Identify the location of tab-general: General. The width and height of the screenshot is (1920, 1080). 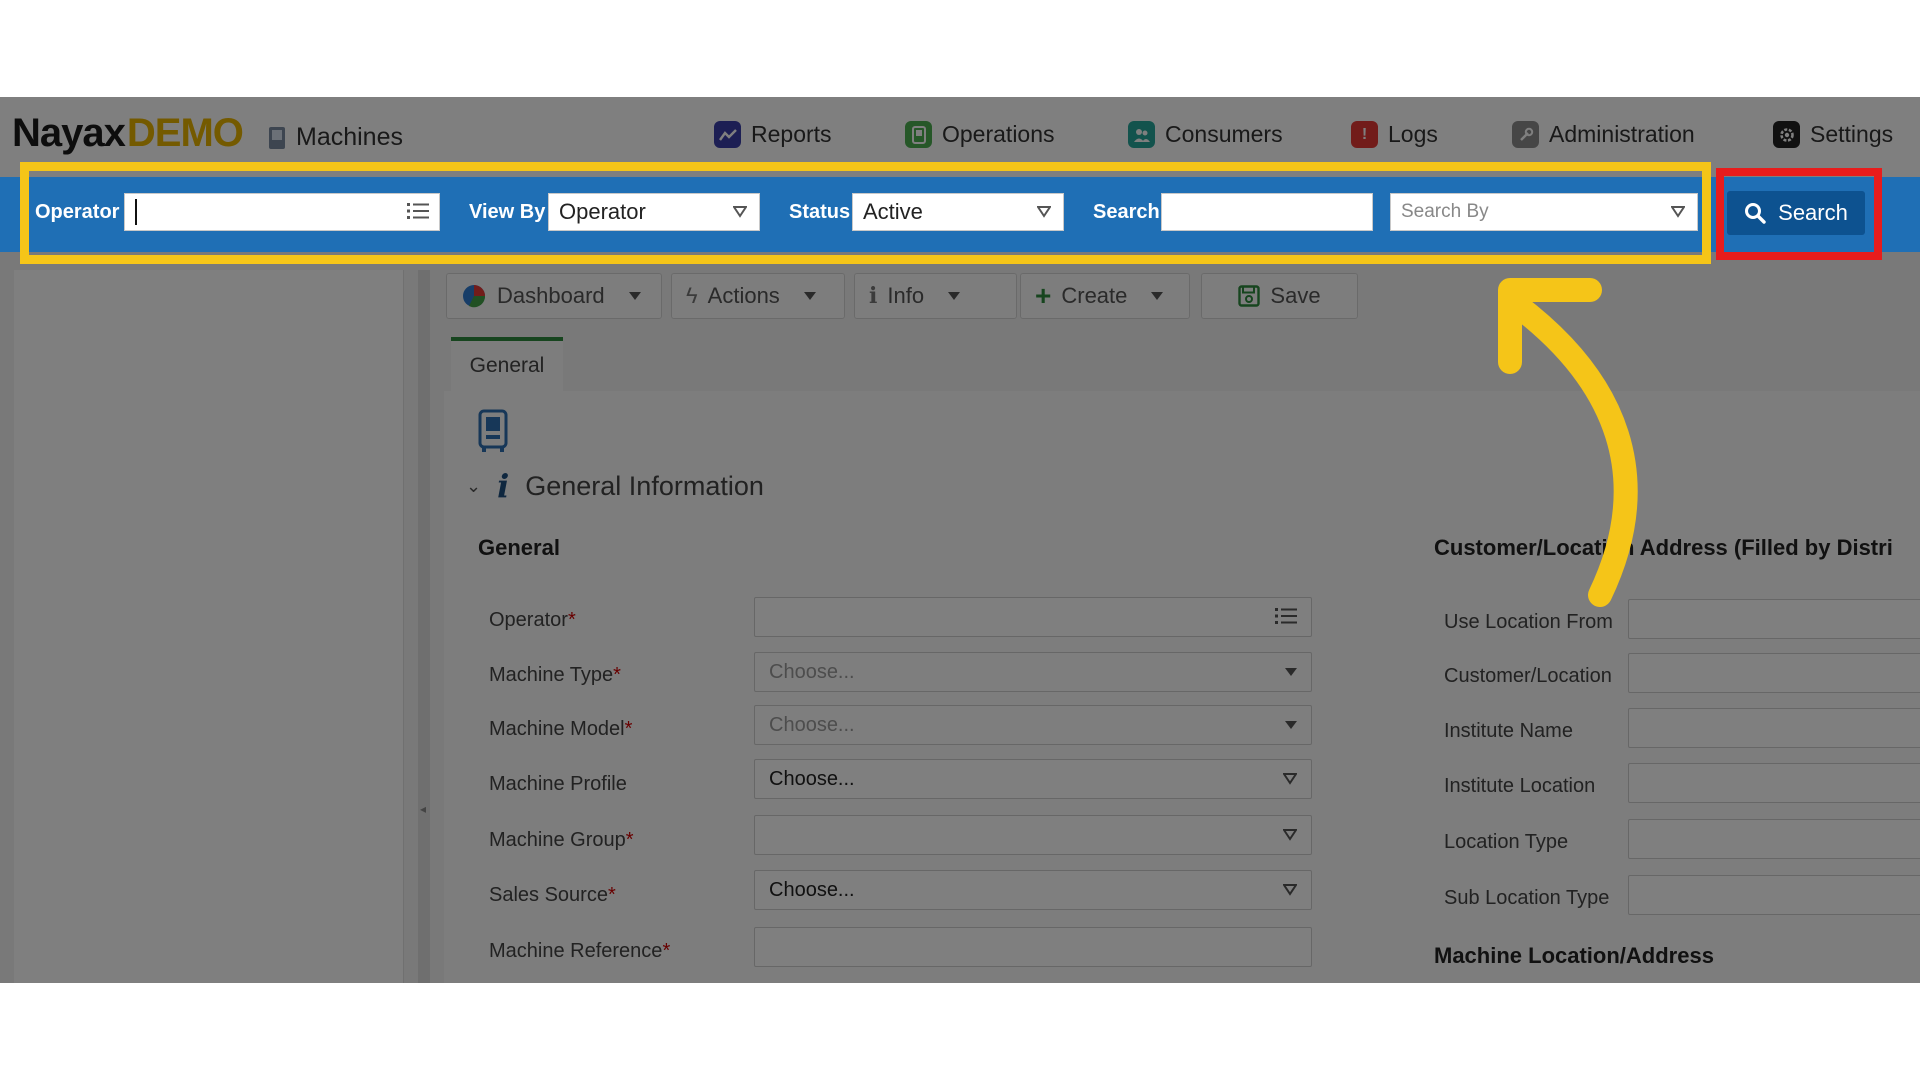
(507, 364).